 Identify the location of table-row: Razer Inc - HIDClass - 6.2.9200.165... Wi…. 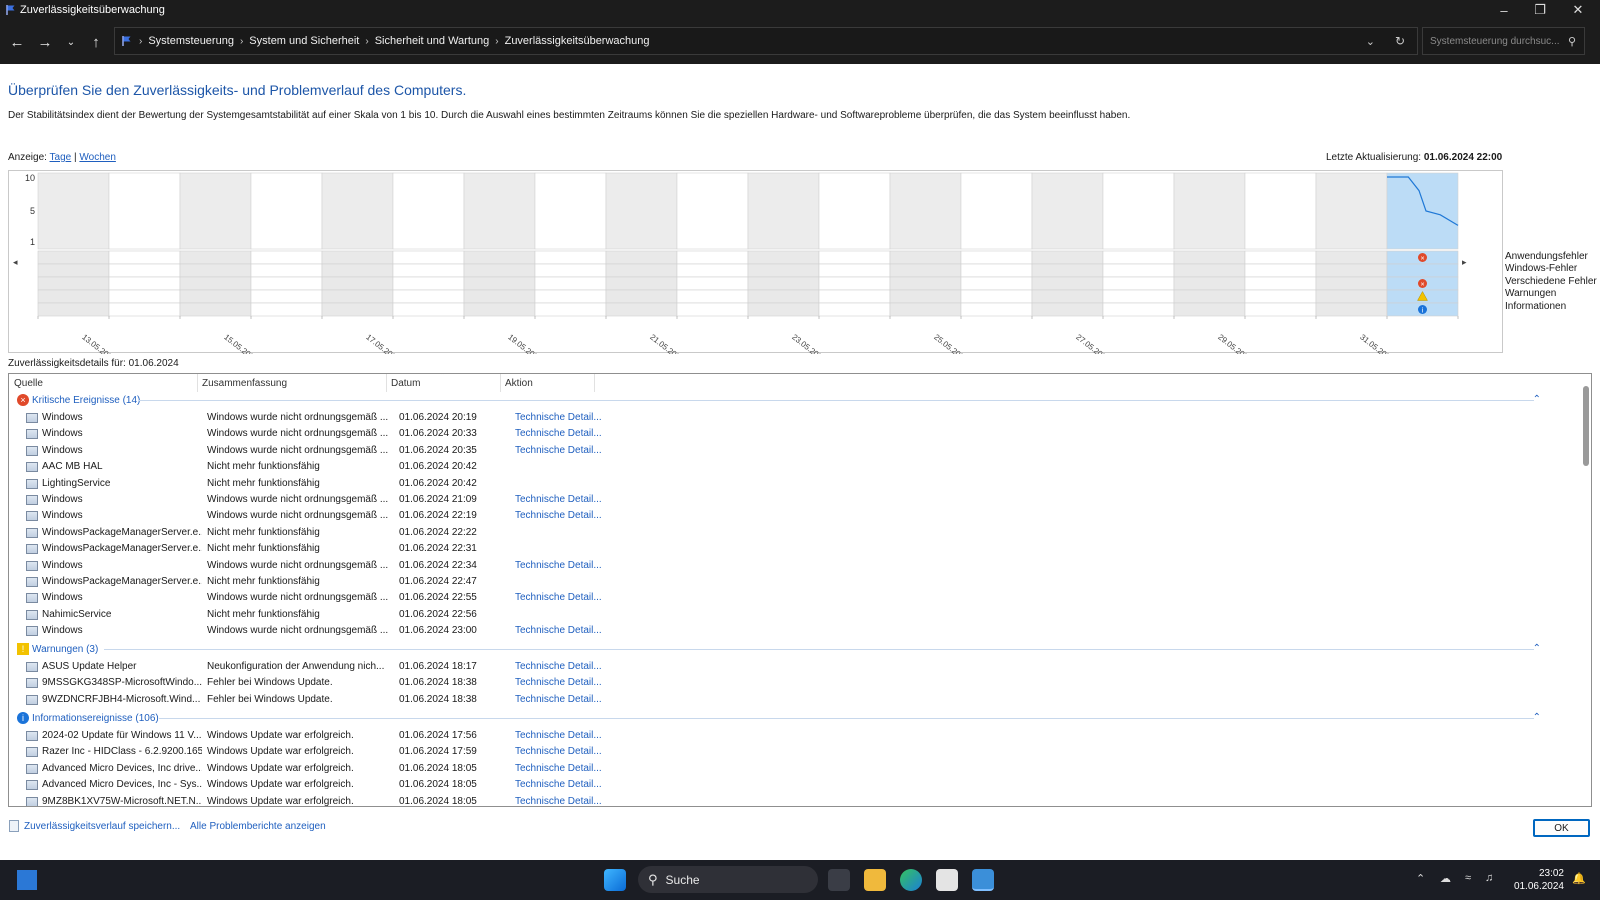
(800, 752).